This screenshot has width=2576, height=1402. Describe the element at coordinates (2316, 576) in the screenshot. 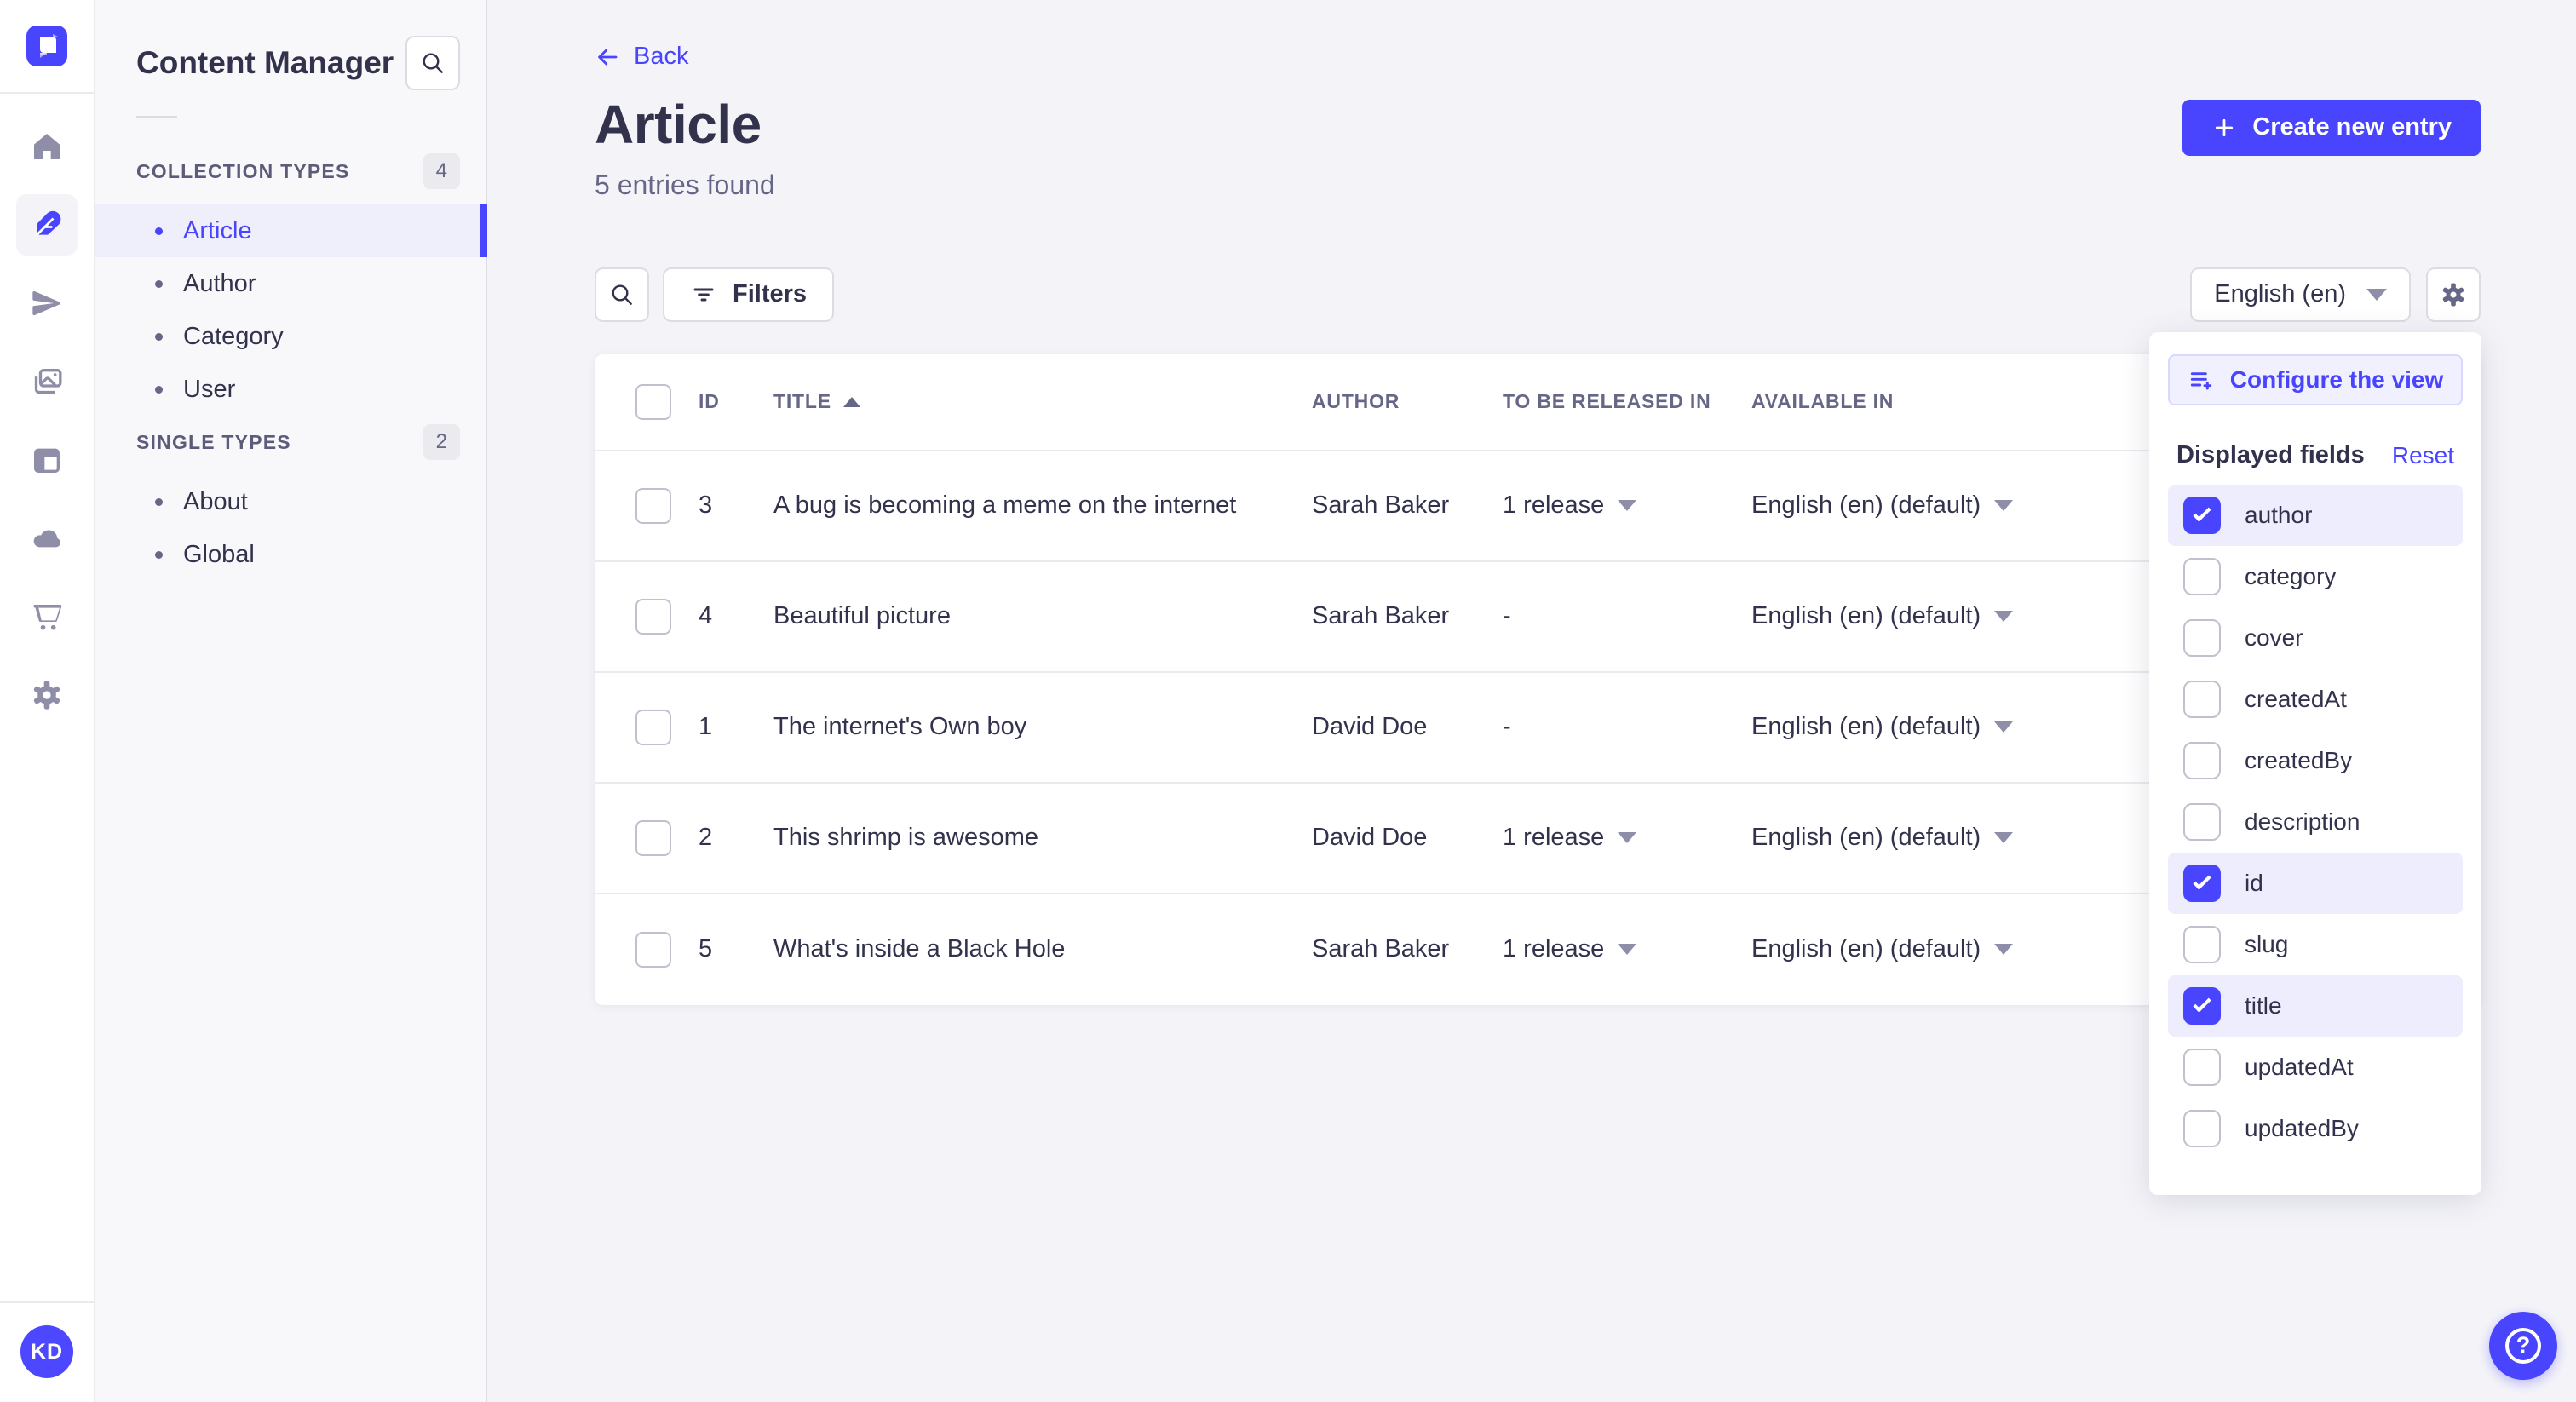

I see `field-toggle-row: category` at that location.